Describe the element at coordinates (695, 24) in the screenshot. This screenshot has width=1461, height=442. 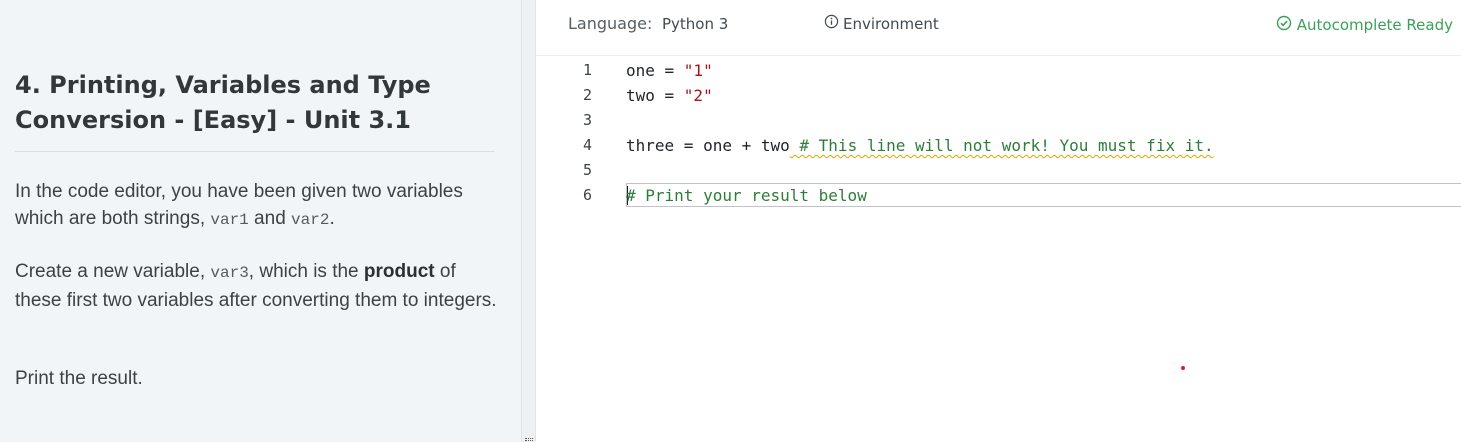
I see `language-selector: Python 3` at that location.